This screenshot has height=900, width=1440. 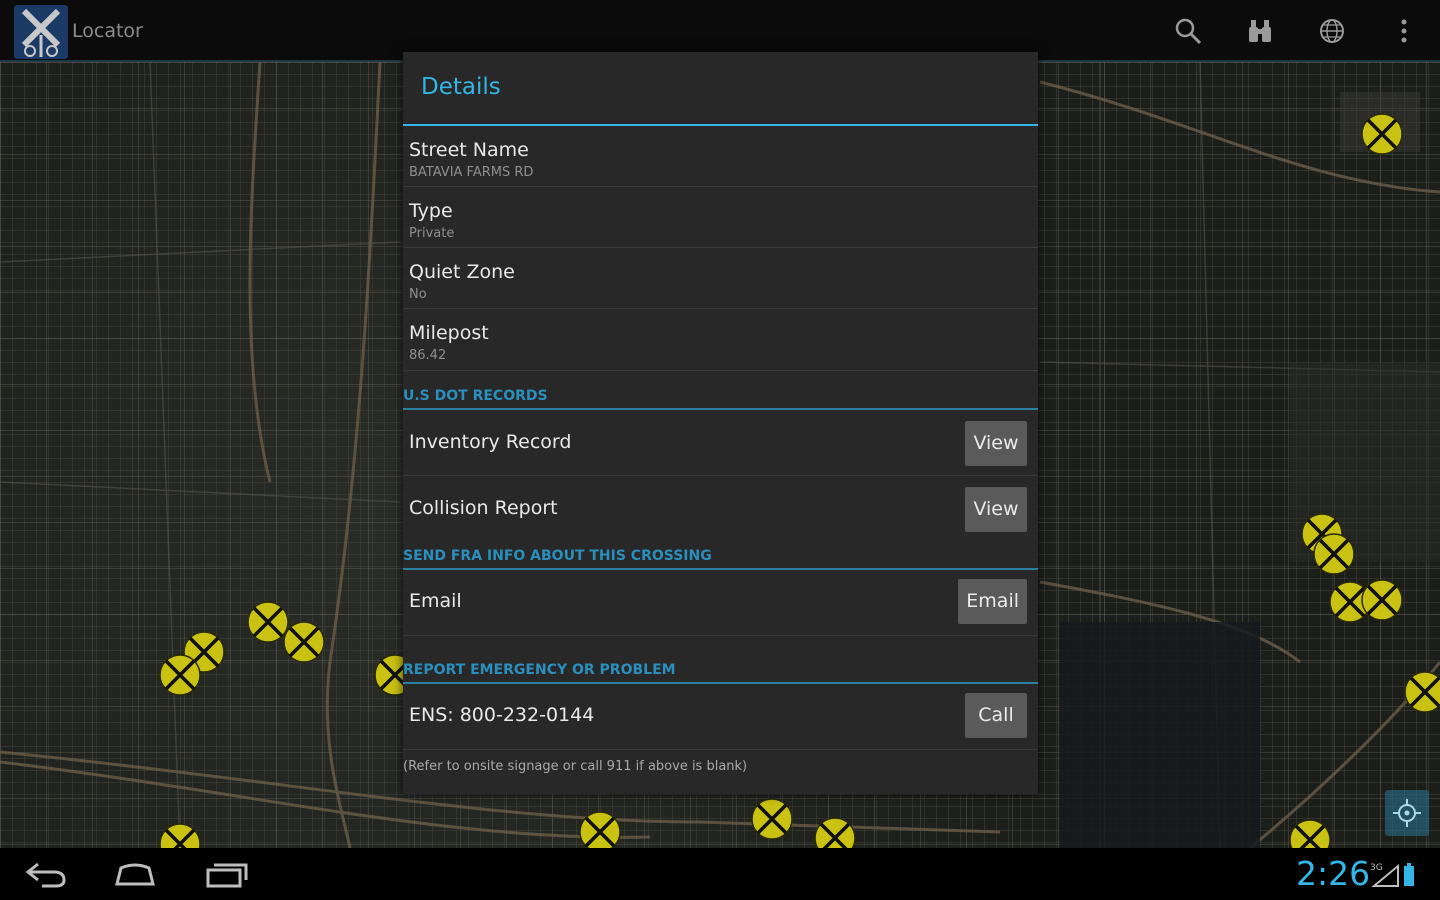 I want to click on field-value: 86.42, so click(x=428, y=355).